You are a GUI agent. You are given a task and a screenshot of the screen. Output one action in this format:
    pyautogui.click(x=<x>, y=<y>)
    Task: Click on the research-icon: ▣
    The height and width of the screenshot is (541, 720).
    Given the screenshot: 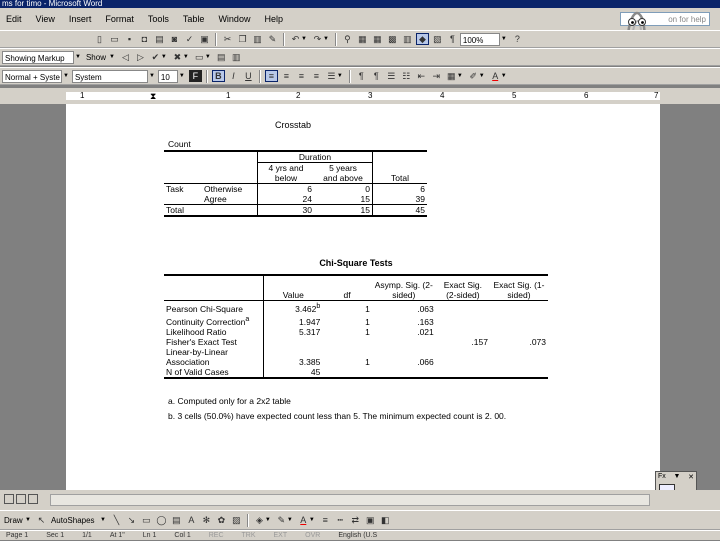 What is the action you would take?
    pyautogui.click(x=204, y=39)
    